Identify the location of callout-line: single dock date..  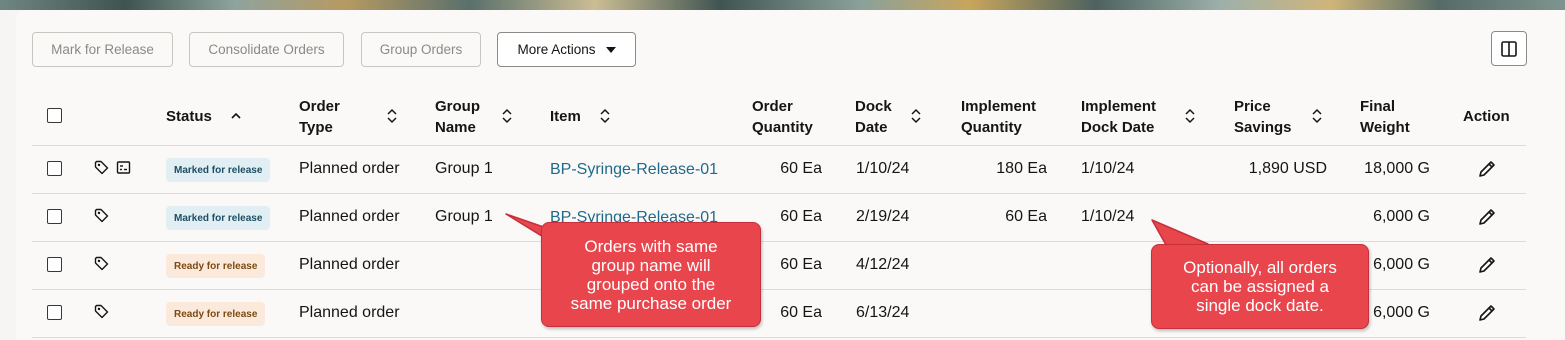
(1260, 305).